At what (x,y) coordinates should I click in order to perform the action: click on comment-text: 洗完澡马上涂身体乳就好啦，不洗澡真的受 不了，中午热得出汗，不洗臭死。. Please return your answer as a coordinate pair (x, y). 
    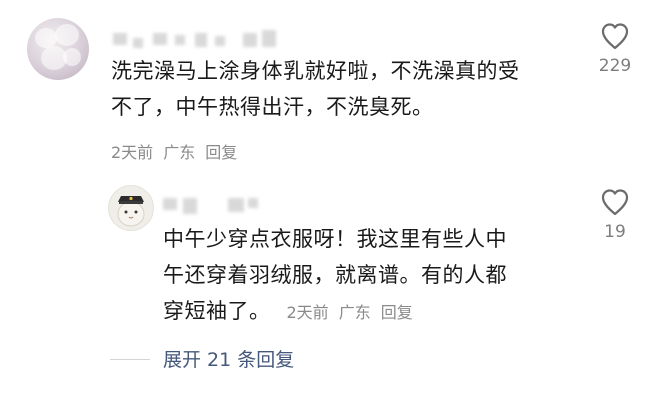
    Looking at the image, I should click on (315, 89).